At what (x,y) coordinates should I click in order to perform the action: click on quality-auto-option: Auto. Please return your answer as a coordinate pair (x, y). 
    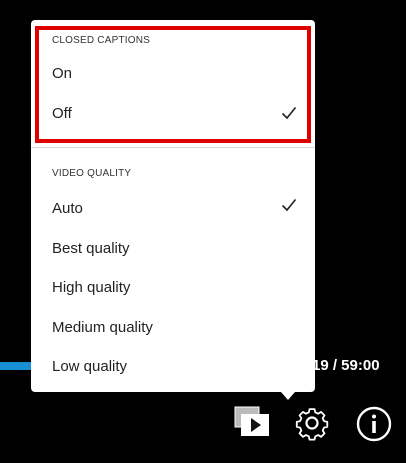
    Looking at the image, I should click on (173, 209).